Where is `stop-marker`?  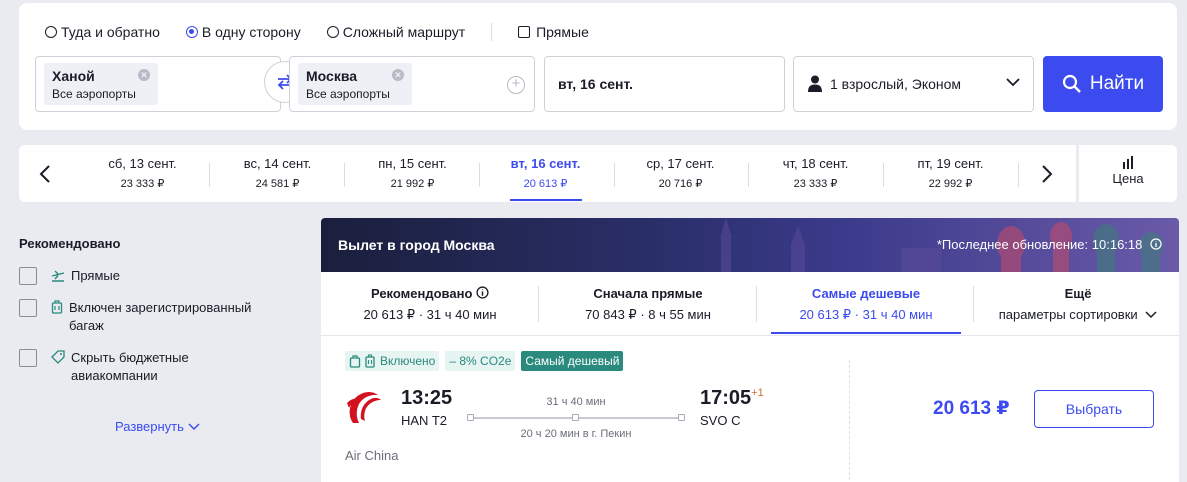 stop-marker is located at coordinates (575, 417).